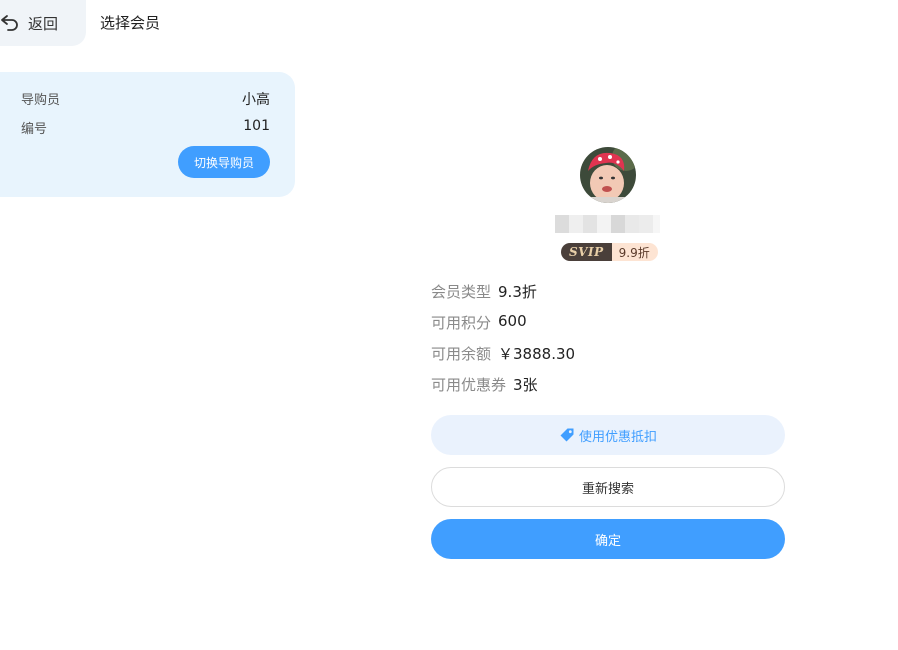 This screenshot has height=650, width=898. What do you see at coordinates (130, 23) in the screenshot?
I see `page-title: 选择会员` at bounding box center [130, 23].